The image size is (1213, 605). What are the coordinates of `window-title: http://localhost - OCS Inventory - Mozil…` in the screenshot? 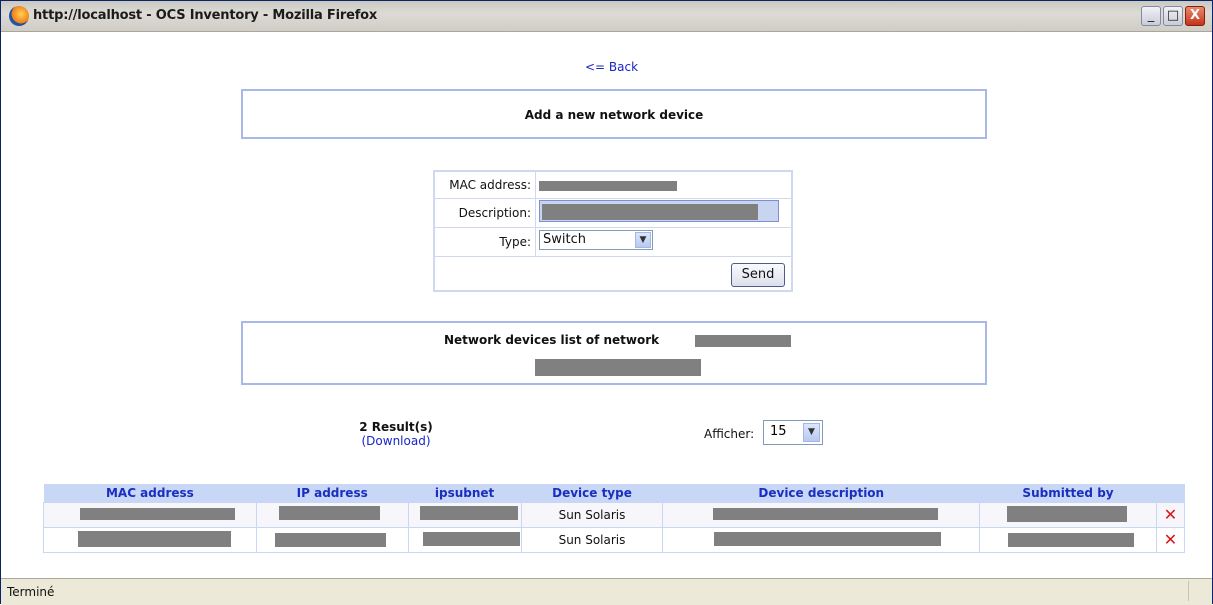 It's located at (205, 15).